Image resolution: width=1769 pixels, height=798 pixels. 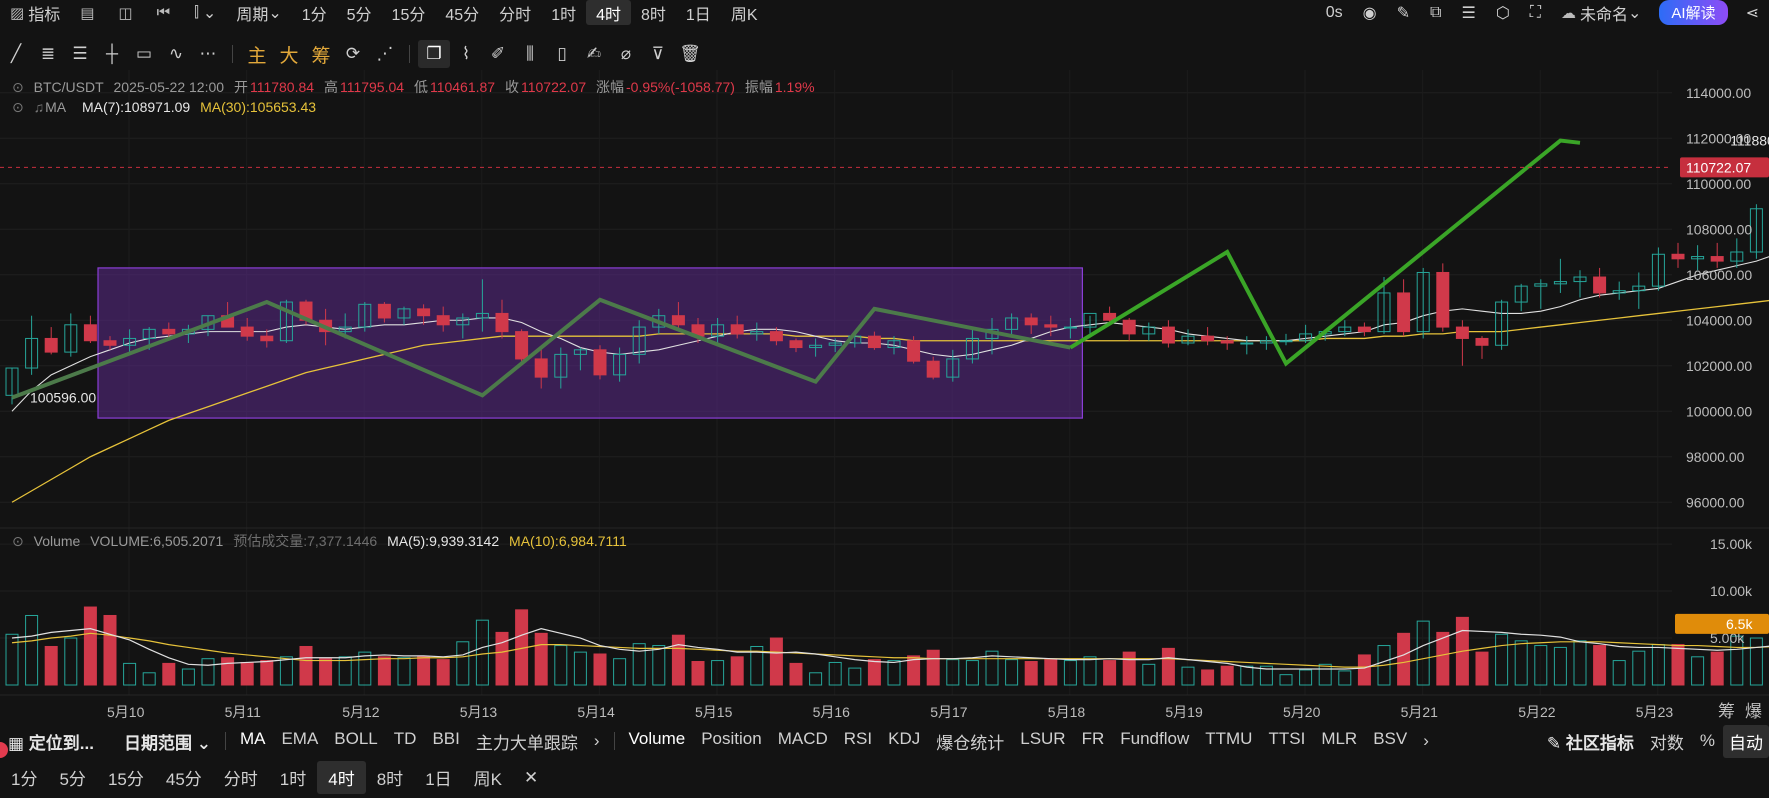 What do you see at coordinates (1535, 12) in the screenshot?
I see `fullscreen-icon: ⛶` at bounding box center [1535, 12].